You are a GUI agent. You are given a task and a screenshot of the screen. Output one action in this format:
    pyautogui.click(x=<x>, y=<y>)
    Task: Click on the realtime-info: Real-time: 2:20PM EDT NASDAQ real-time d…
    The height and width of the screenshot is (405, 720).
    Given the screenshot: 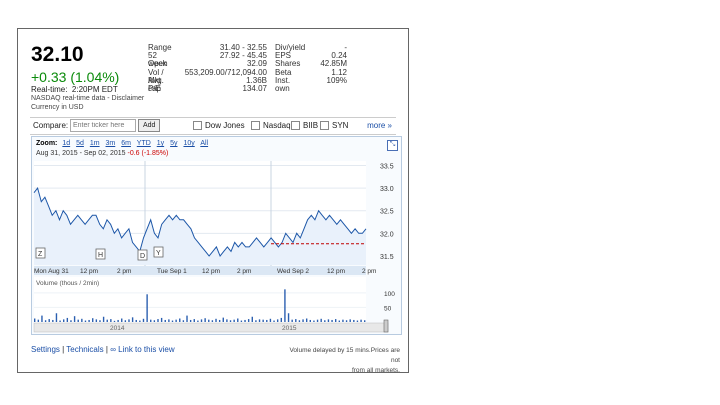 What is the action you would take?
    pyautogui.click(x=87, y=98)
    